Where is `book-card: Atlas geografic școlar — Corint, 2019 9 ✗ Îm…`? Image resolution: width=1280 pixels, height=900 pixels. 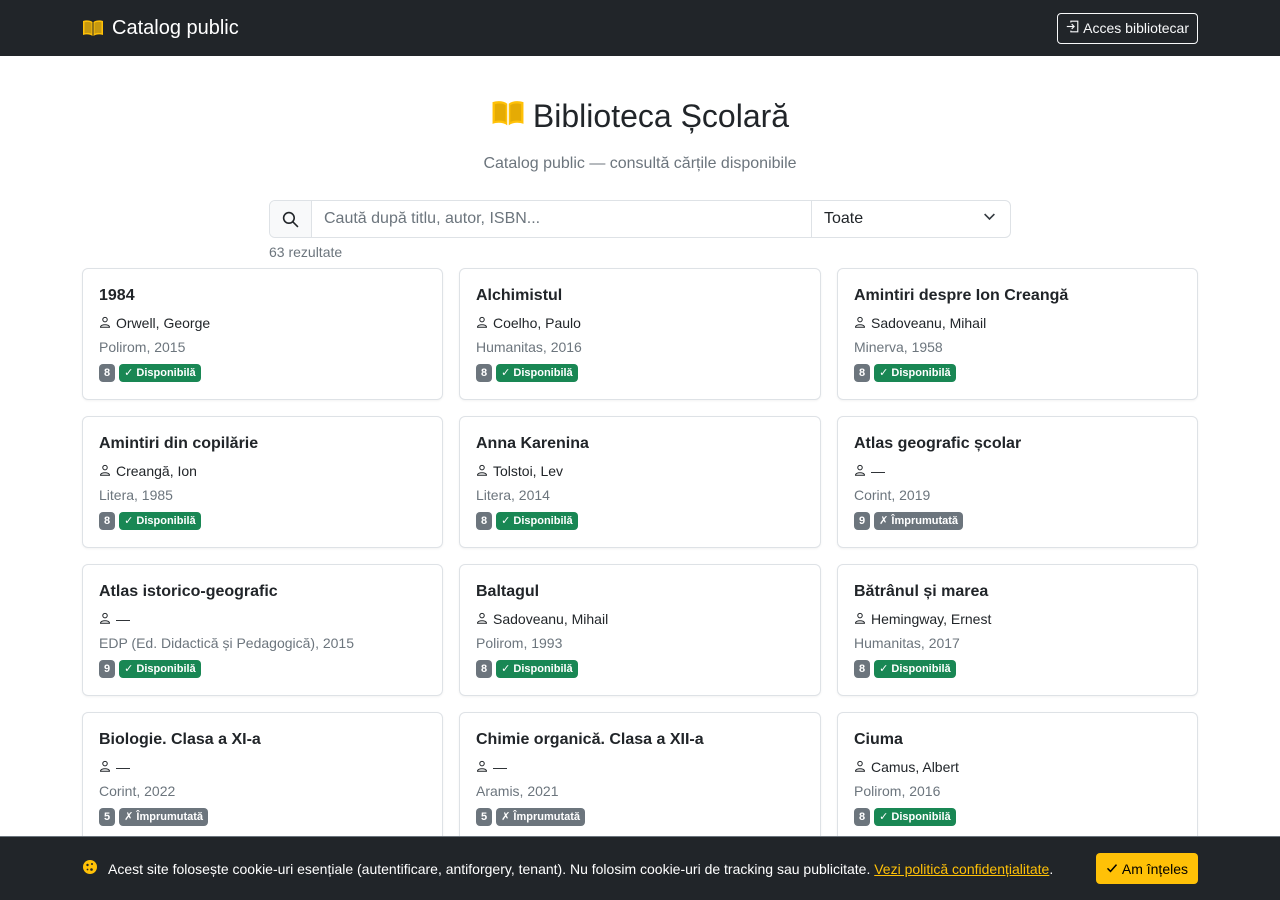
book-card: Atlas geografic școlar — Corint, 2019 9 ✗ Îm… is located at coordinates (1017, 482).